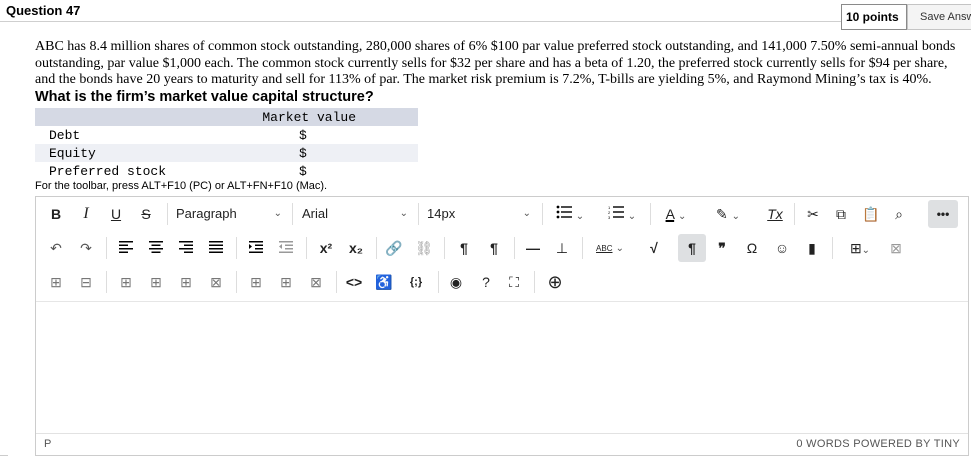  I want to click on block-format-value: Paragraph, so click(206, 213).